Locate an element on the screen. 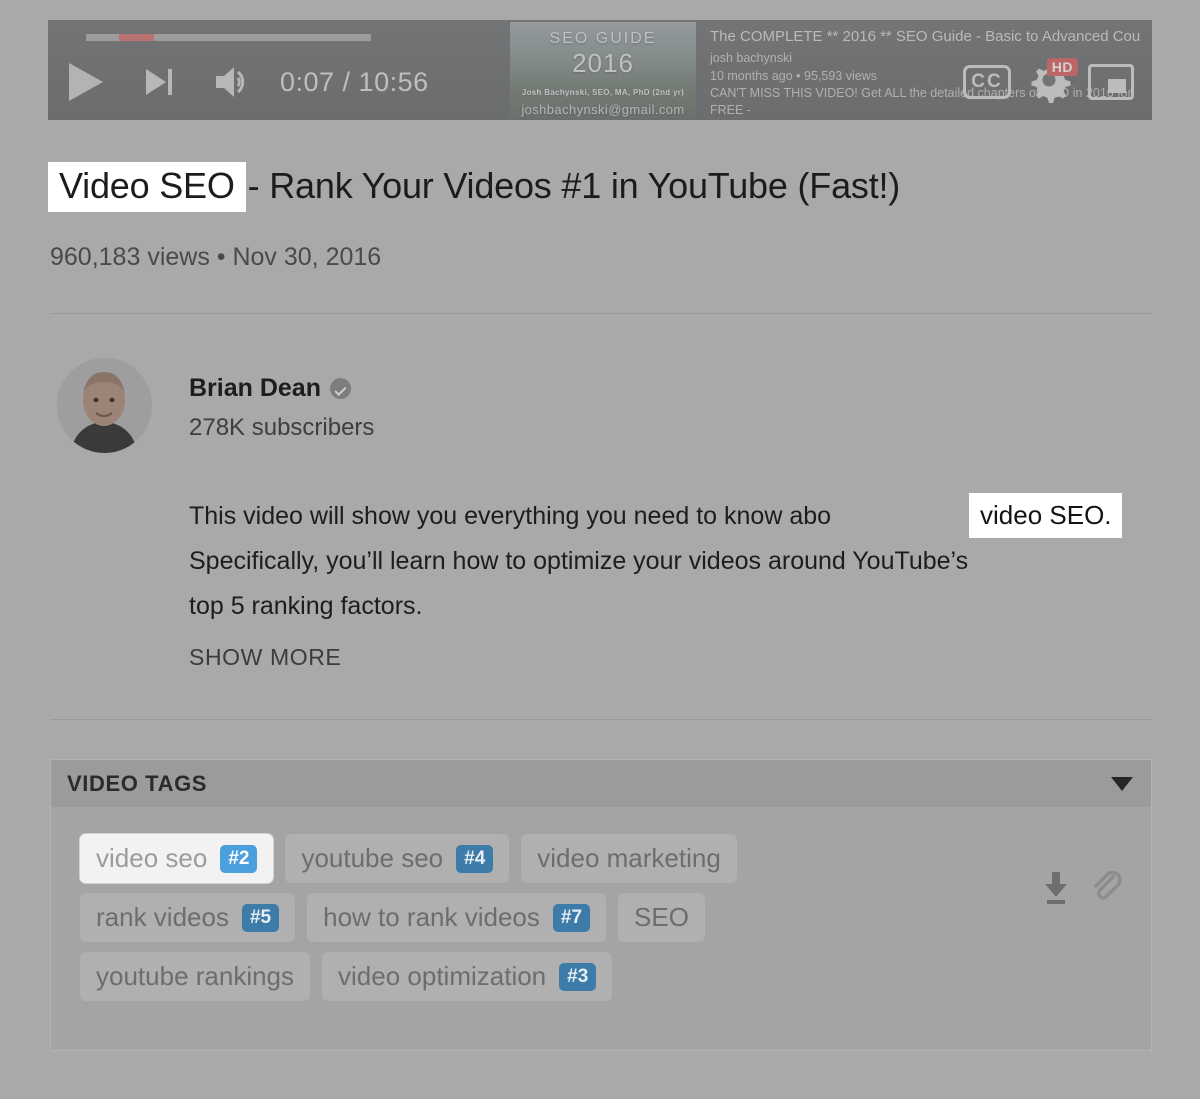 The width and height of the screenshot is (1200, 1099). tag-rank-badge: #3 is located at coordinates (578, 976).